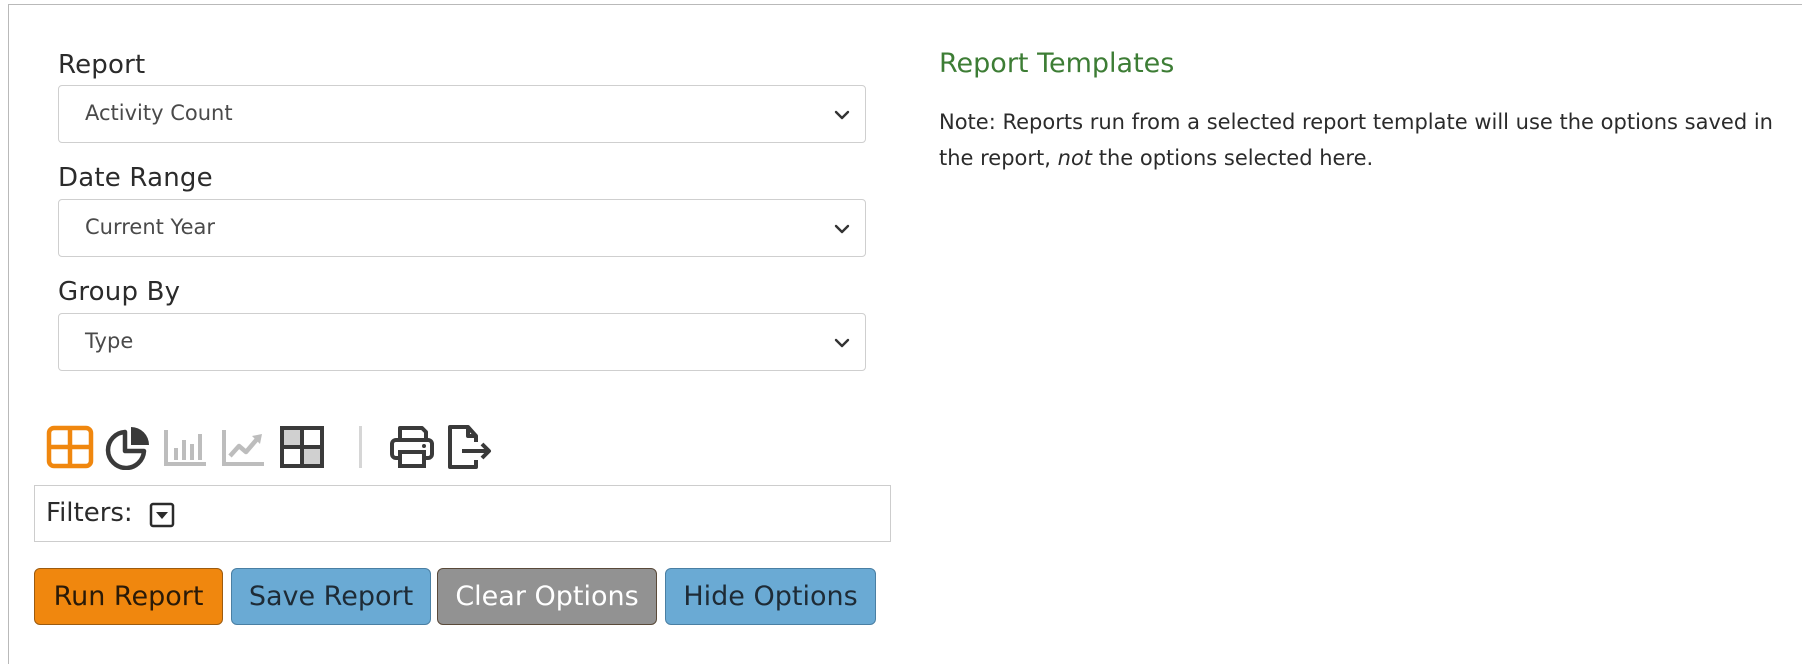 This screenshot has width=1802, height=664. I want to click on group-by-select-value: Type, so click(109, 341).